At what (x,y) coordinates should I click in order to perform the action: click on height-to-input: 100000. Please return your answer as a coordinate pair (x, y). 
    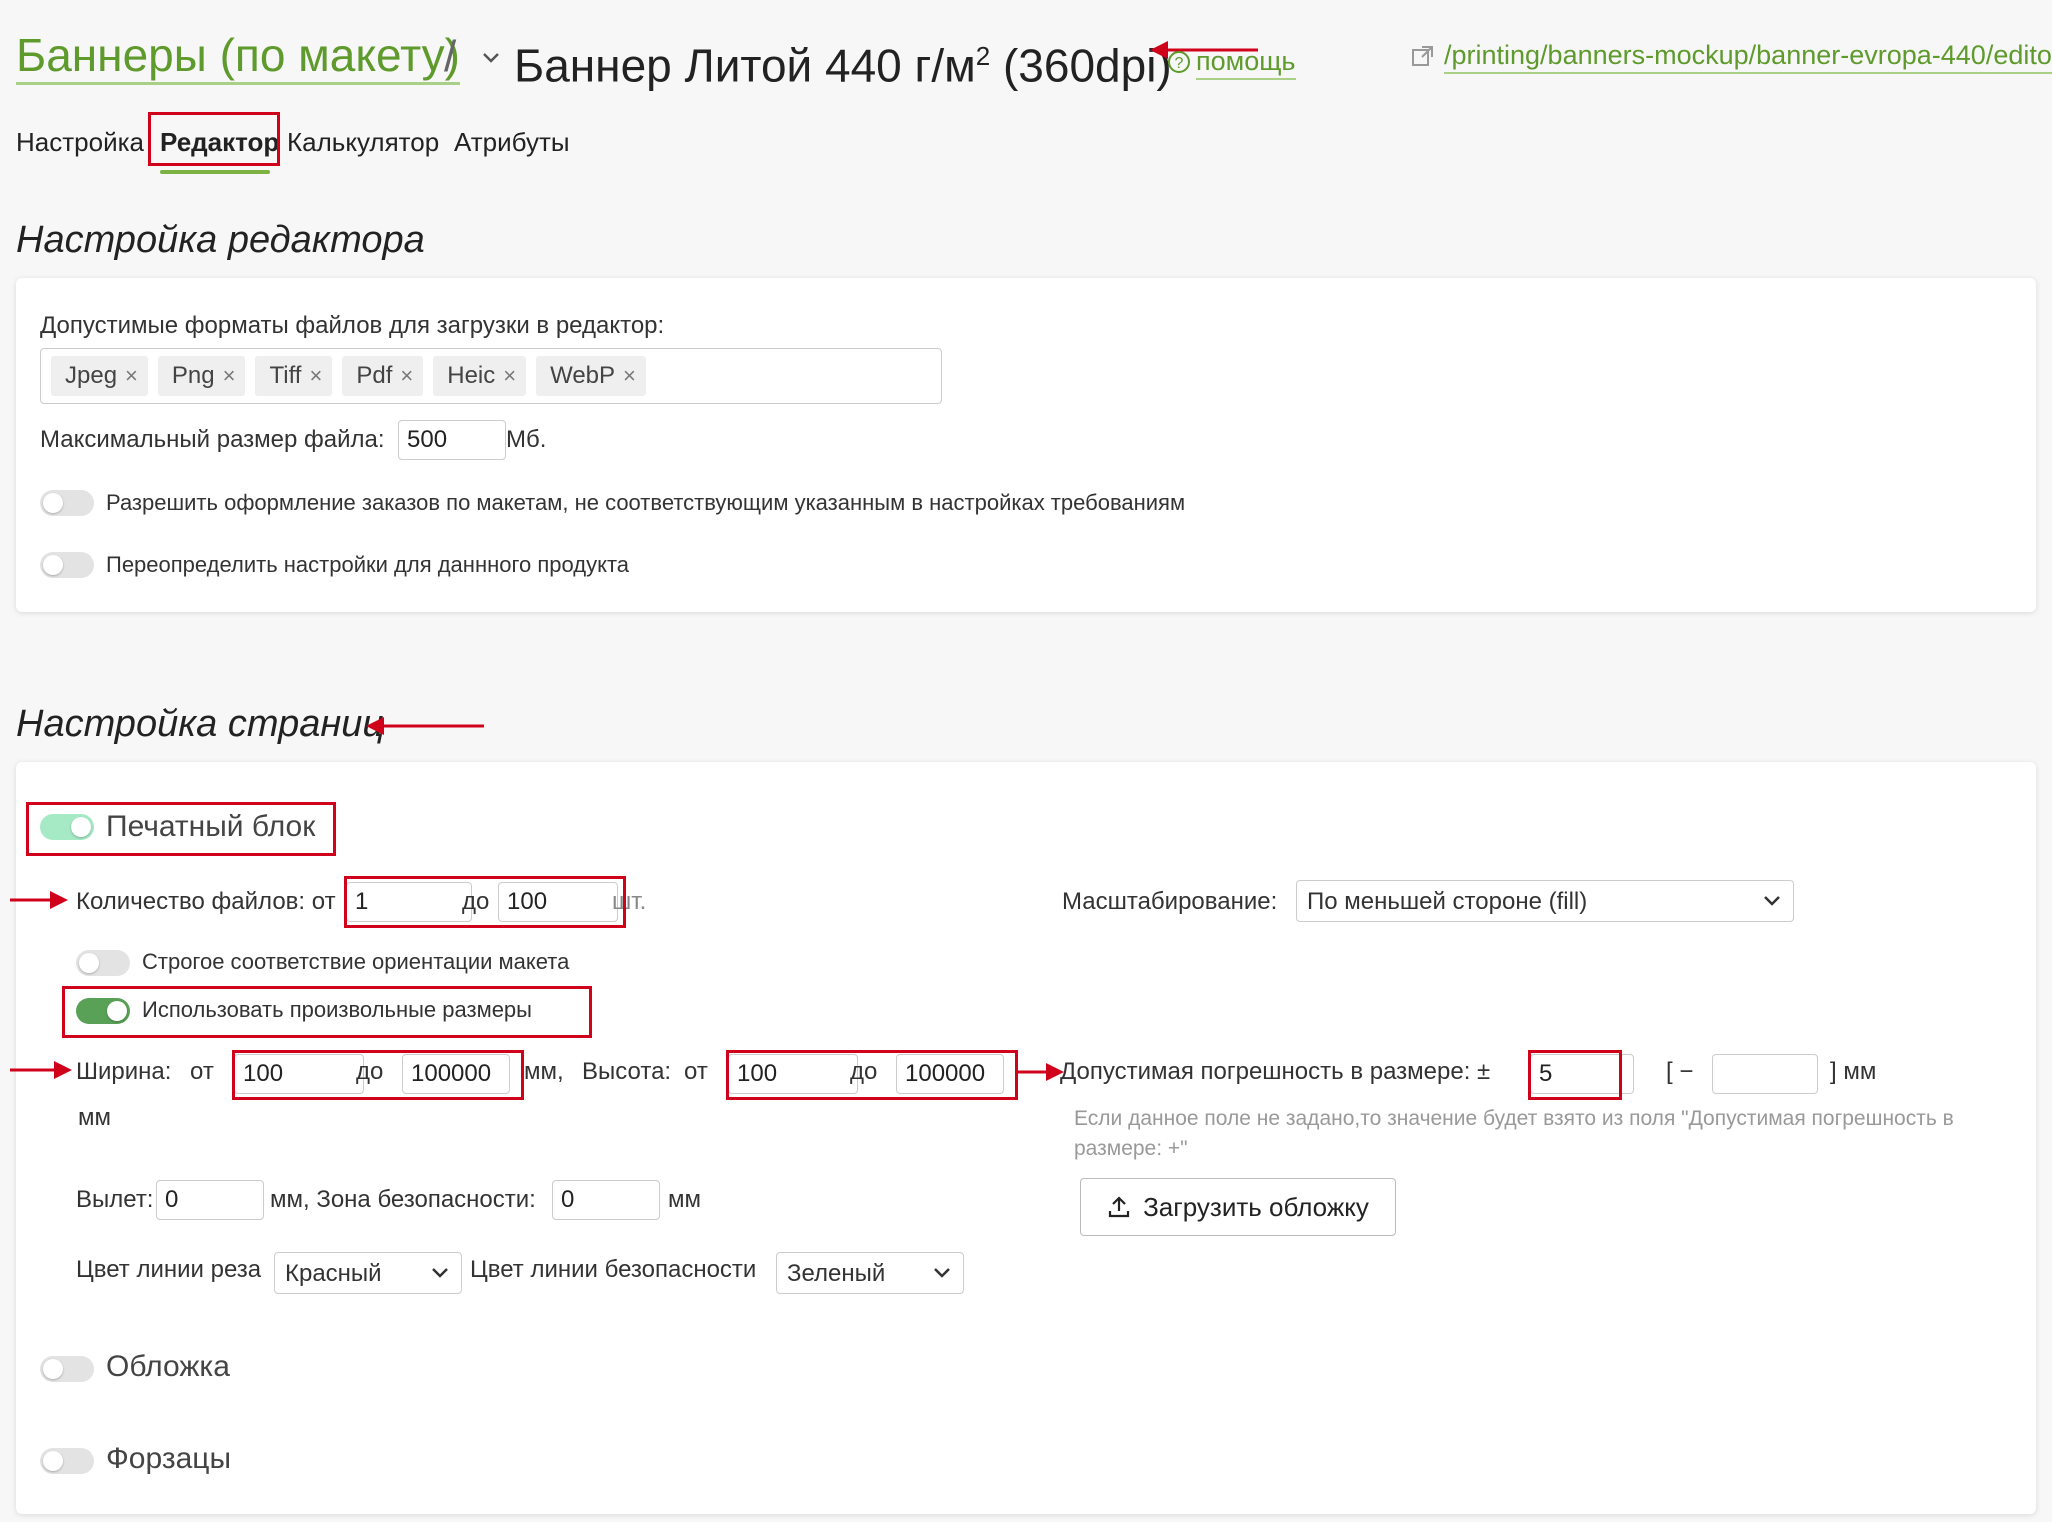
    Looking at the image, I should click on (950, 1074).